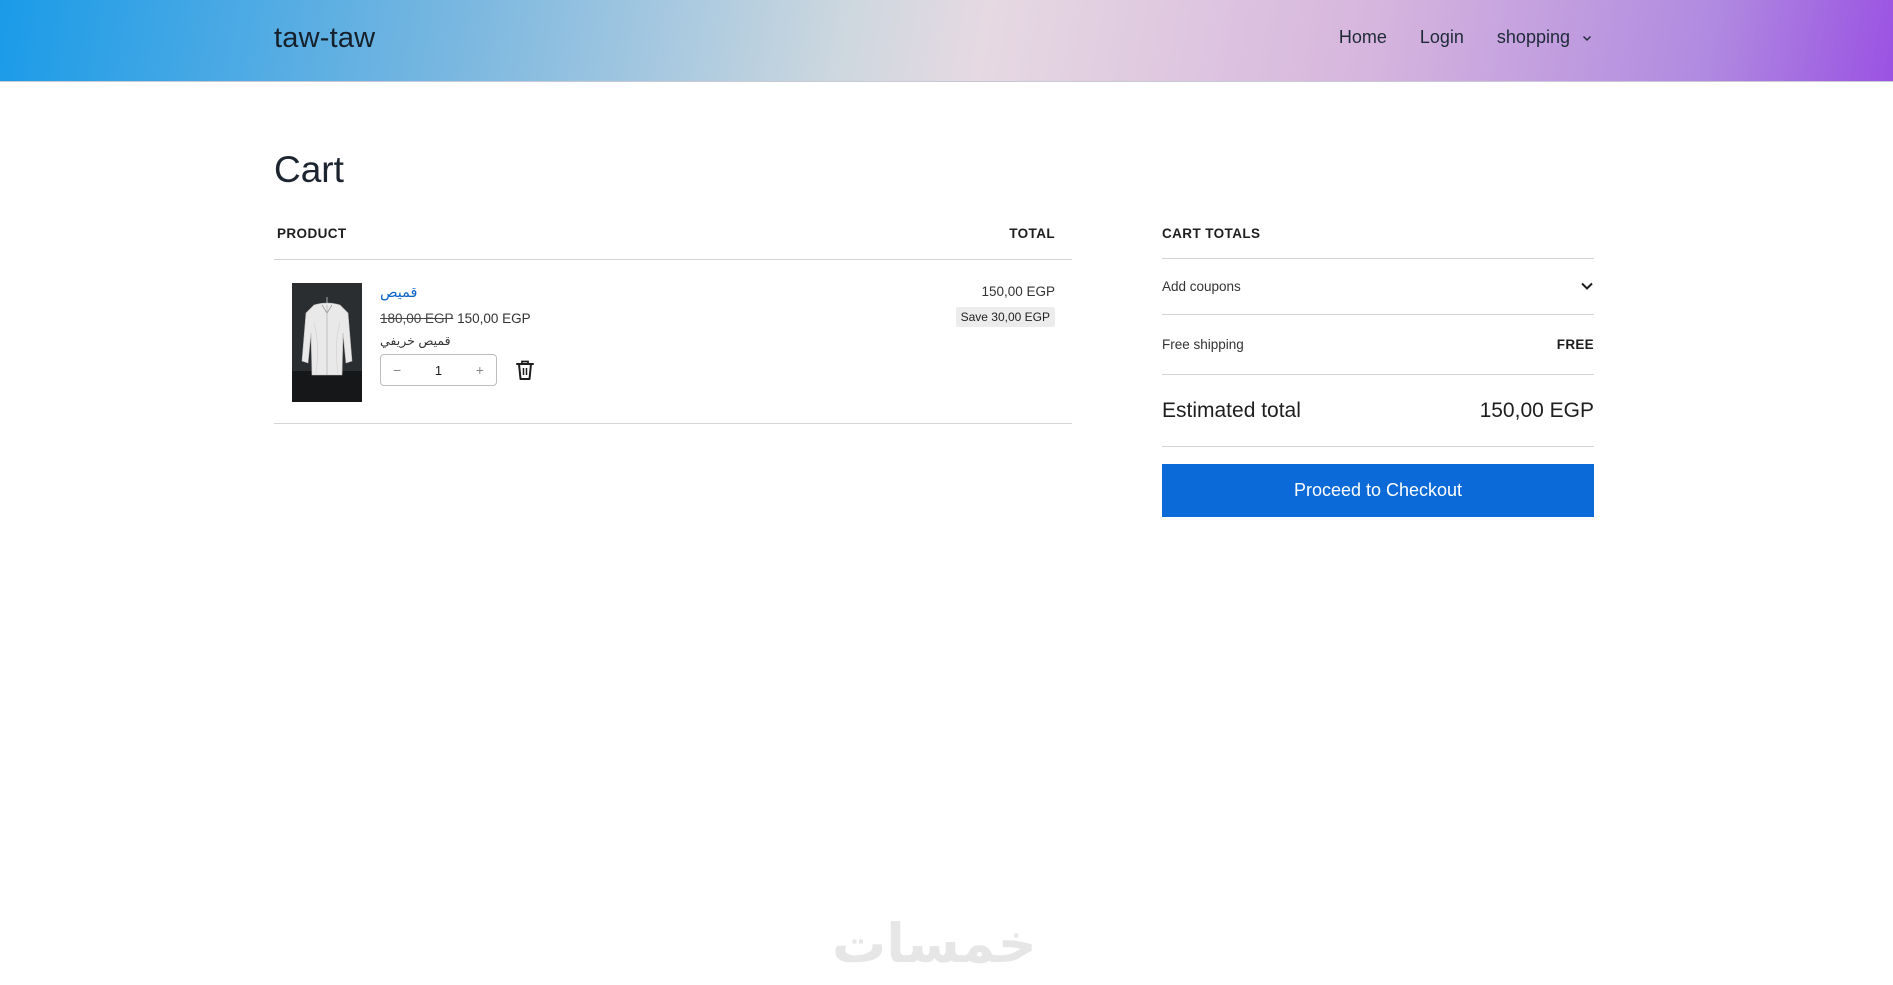  Describe the element at coordinates (1378, 490) in the screenshot. I see `proceed-to-checkout-button: Proceed to Checkout` at that location.